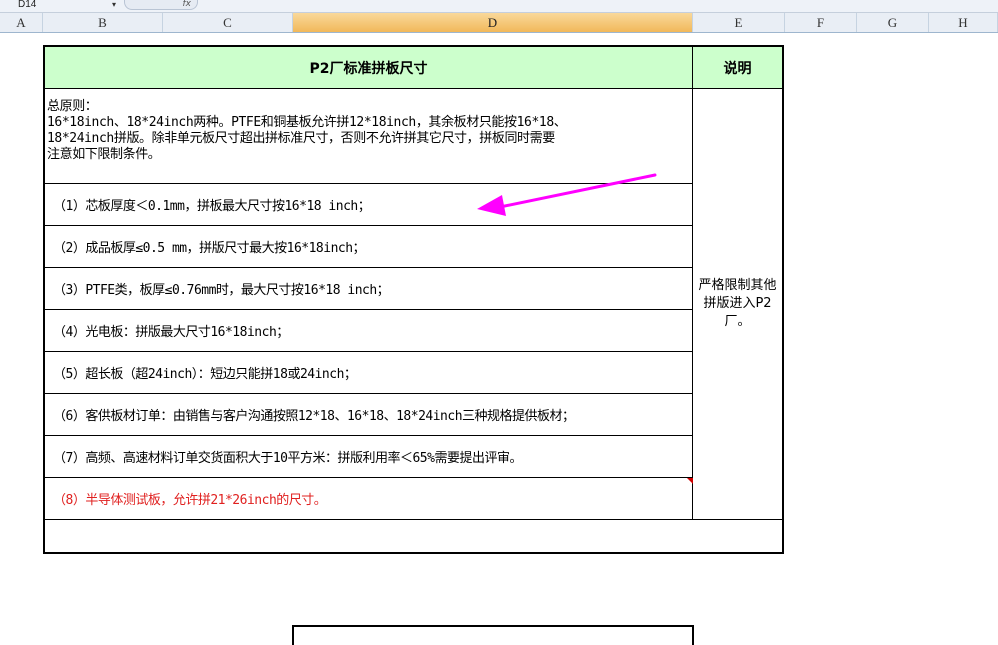 The width and height of the screenshot is (998, 645). I want to click on column-header-b: B, so click(103, 22).